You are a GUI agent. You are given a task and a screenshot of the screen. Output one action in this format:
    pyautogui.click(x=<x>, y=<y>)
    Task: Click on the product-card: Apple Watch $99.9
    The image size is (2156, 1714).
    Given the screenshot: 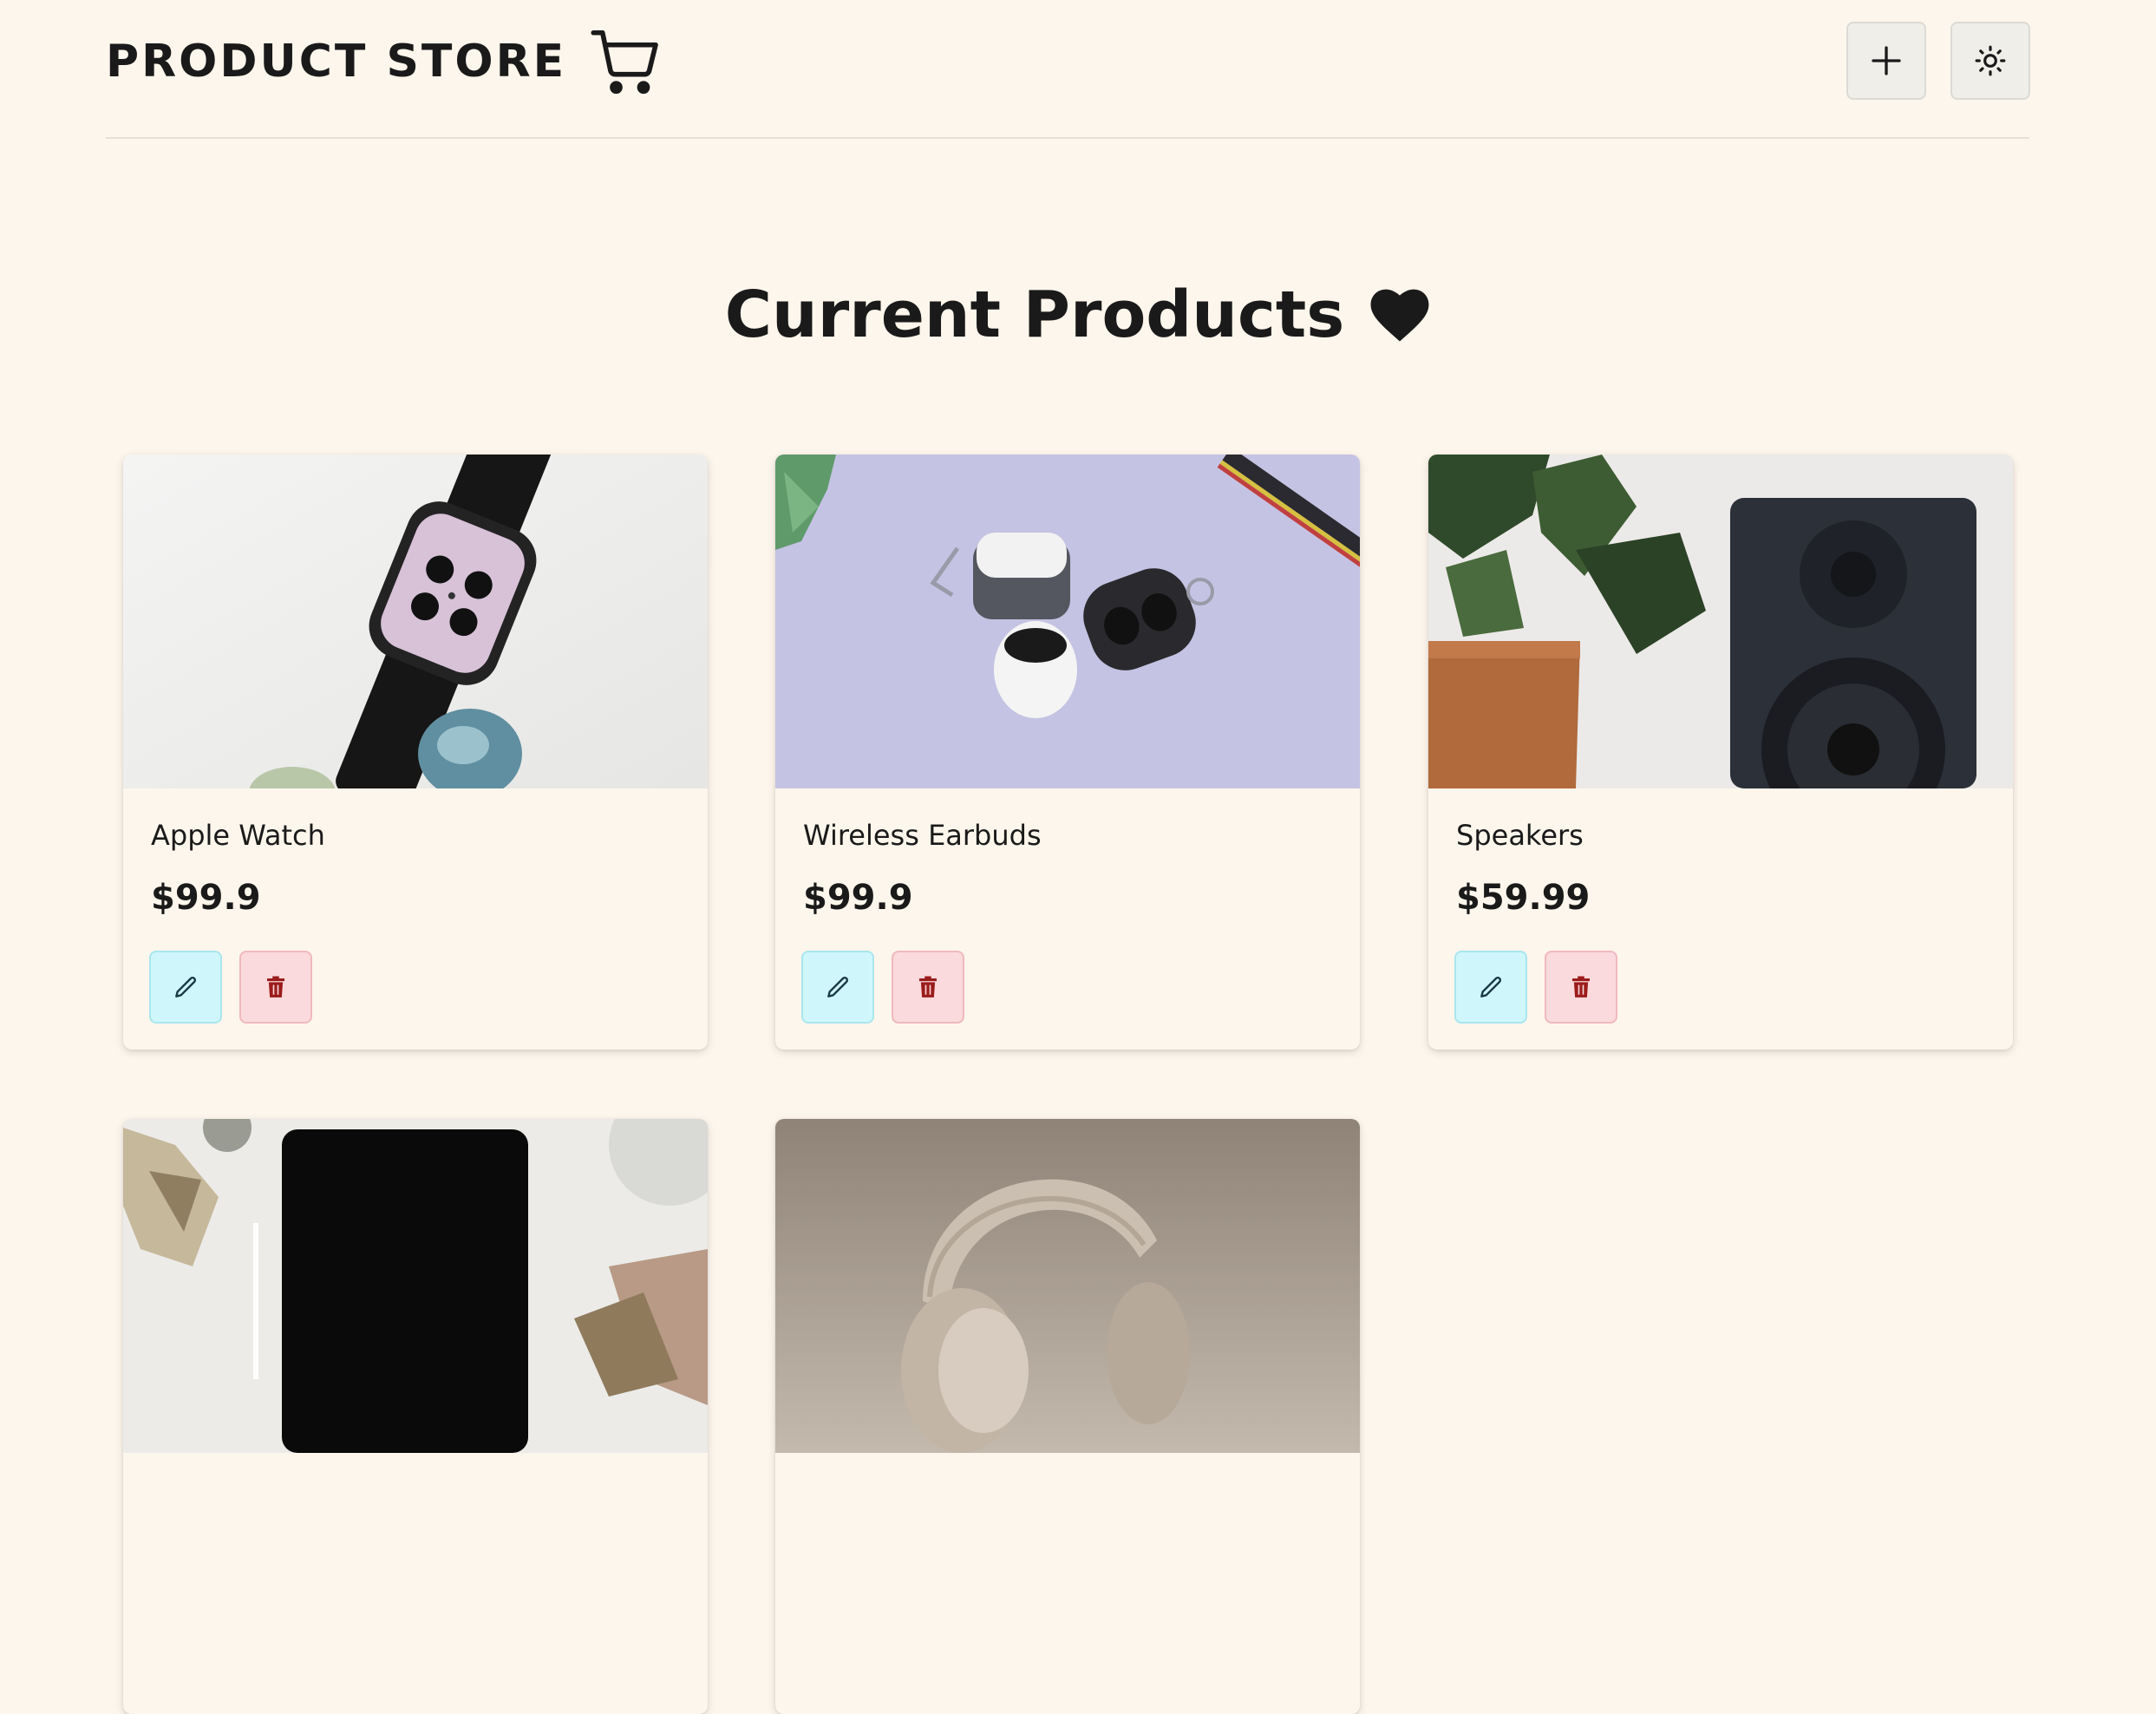 What is the action you would take?
    pyautogui.click(x=416, y=752)
    